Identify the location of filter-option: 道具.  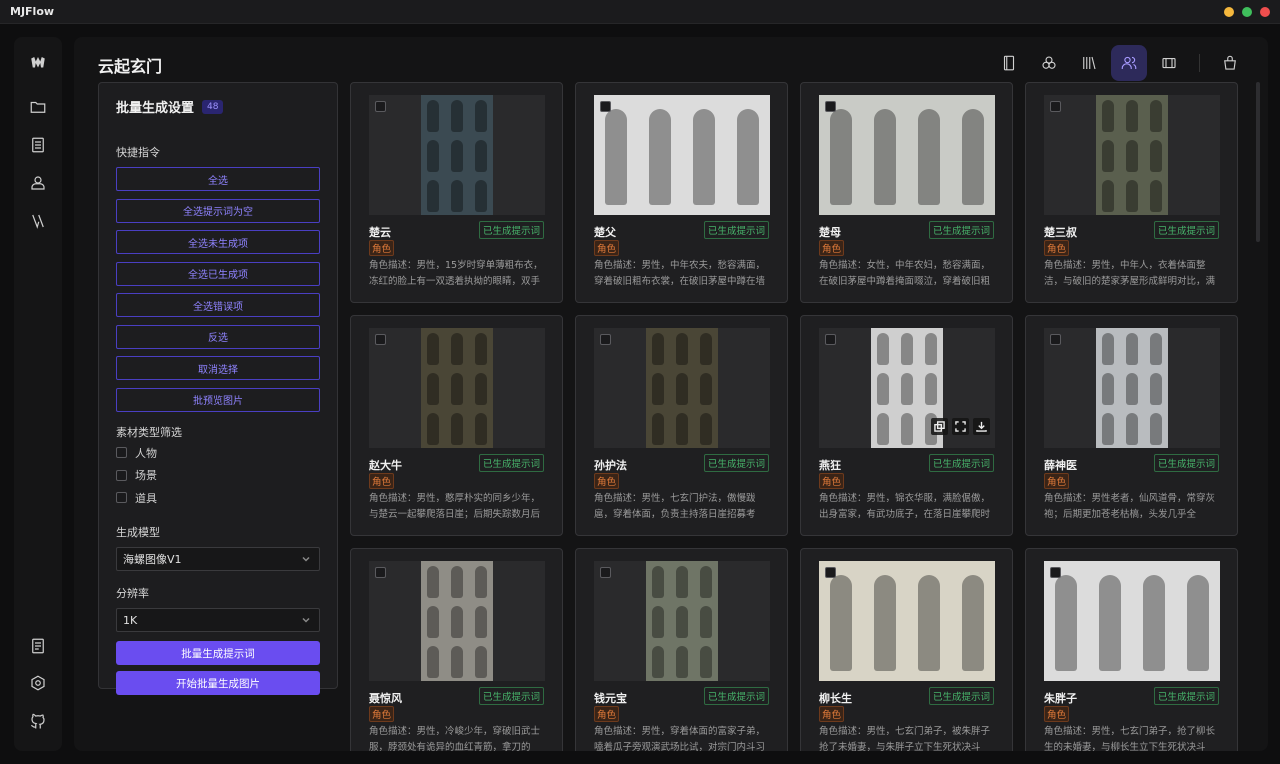
(218, 498).